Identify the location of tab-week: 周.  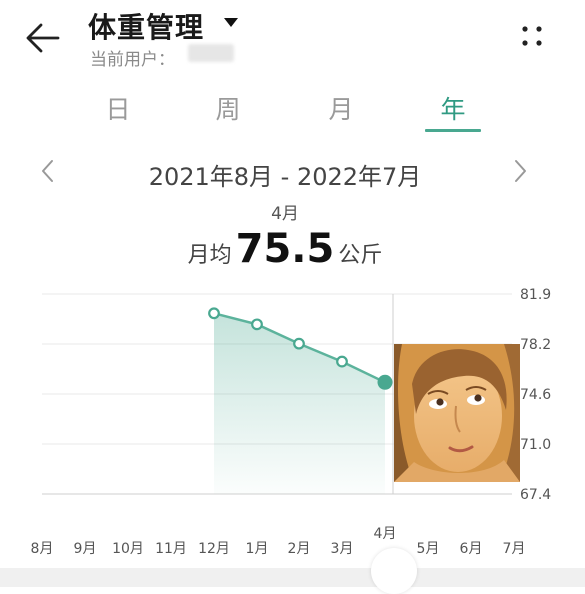
(228, 108).